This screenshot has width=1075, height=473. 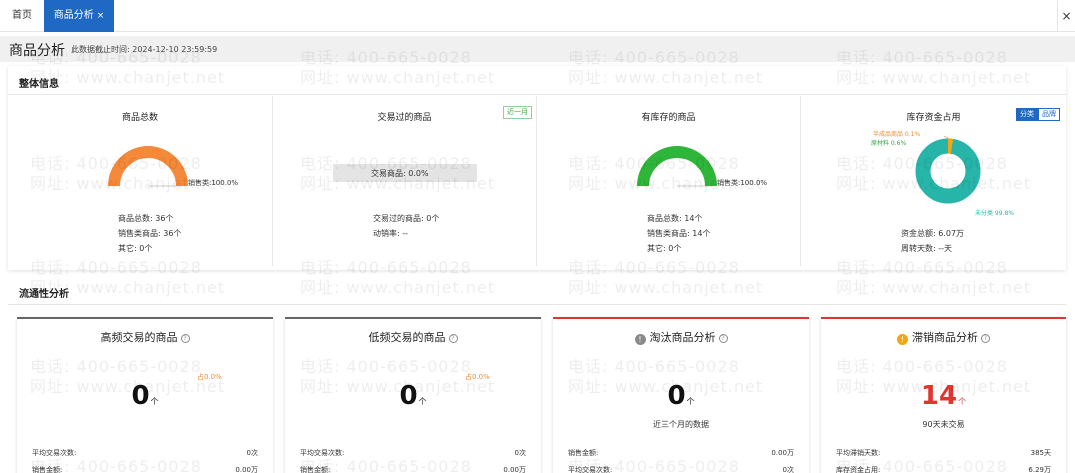 What do you see at coordinates (943, 337) in the screenshot?
I see `card-title: ! 滞销商品分析?` at bounding box center [943, 337].